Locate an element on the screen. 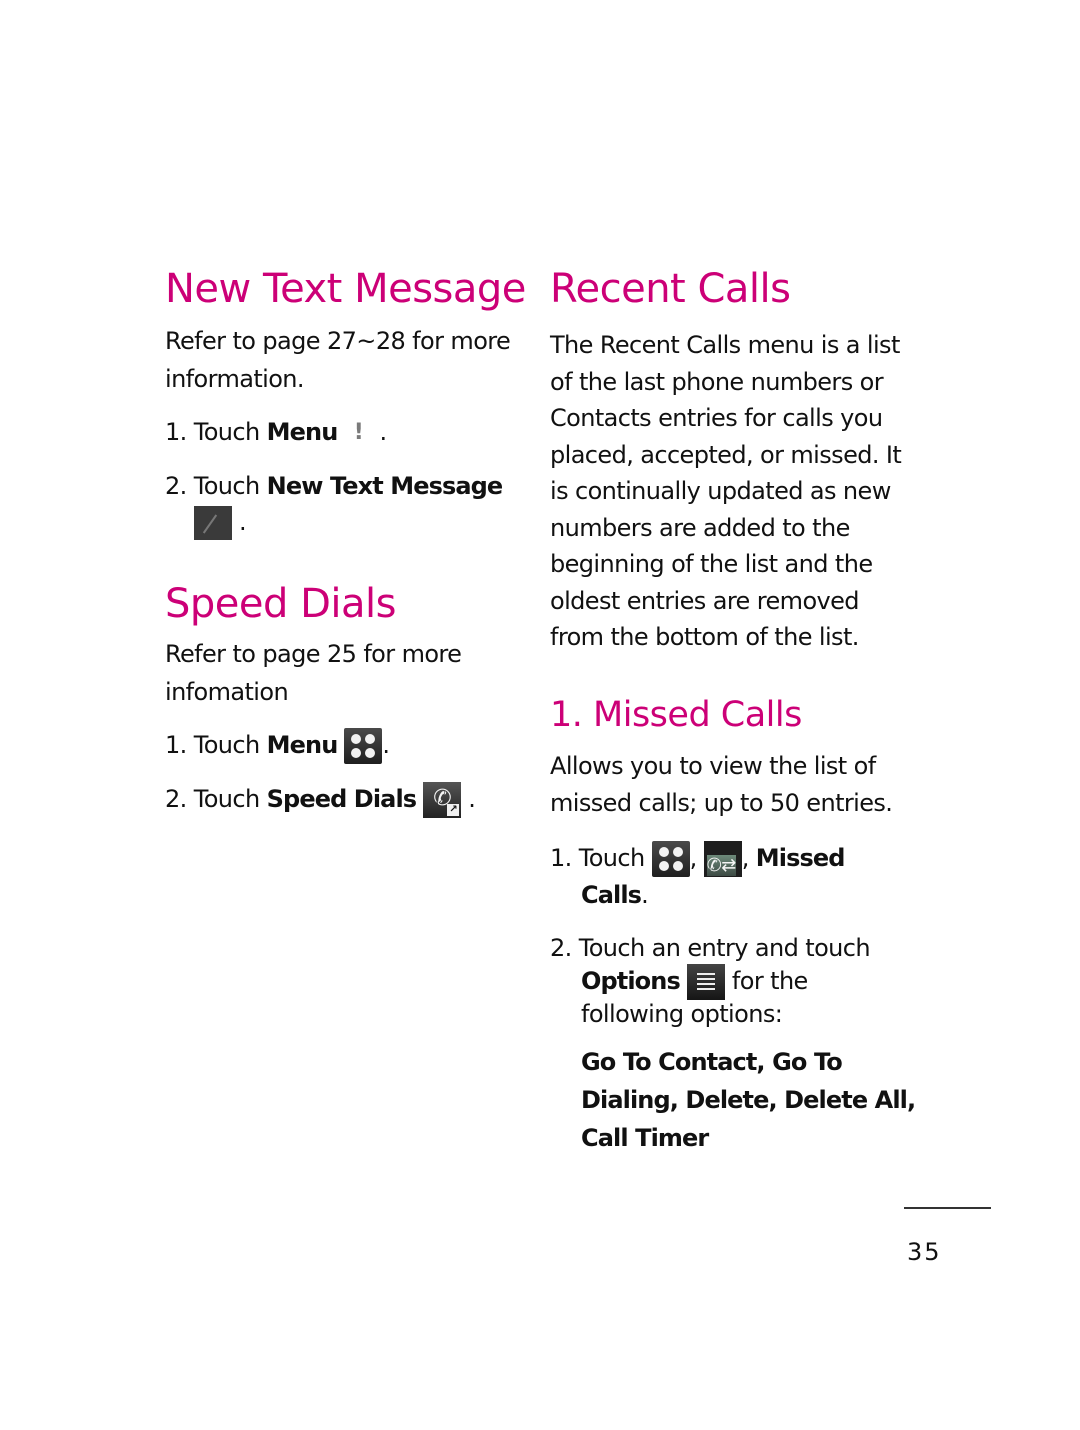 This screenshot has height=1430, width=1080. new-text-message-step-1: 1. Touch Menu ! . is located at coordinates (276, 432).